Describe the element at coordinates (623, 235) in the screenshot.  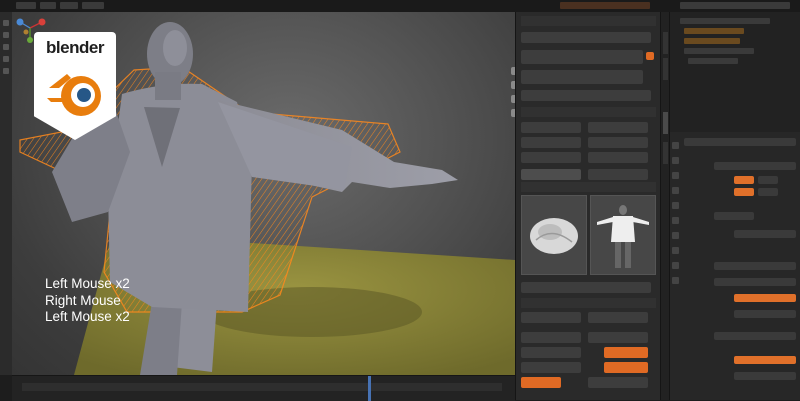
I see `character-preview-thumbnail` at that location.